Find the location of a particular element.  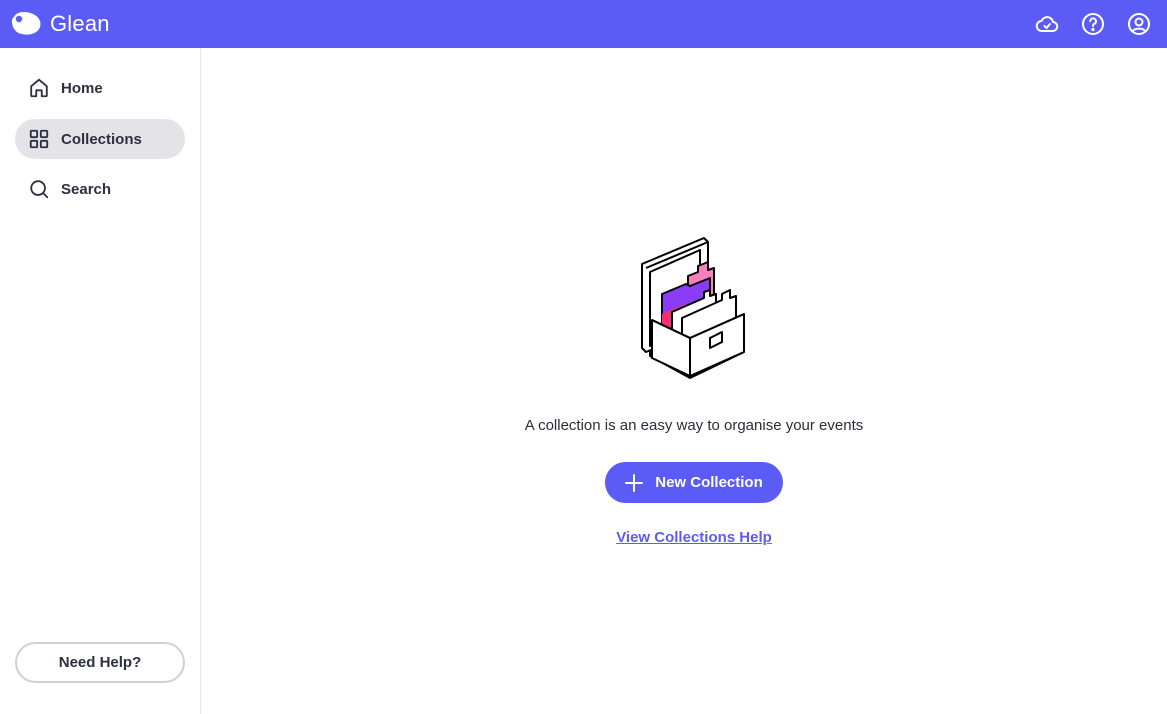

new-collection-button: New Collection is located at coordinates (694, 482).